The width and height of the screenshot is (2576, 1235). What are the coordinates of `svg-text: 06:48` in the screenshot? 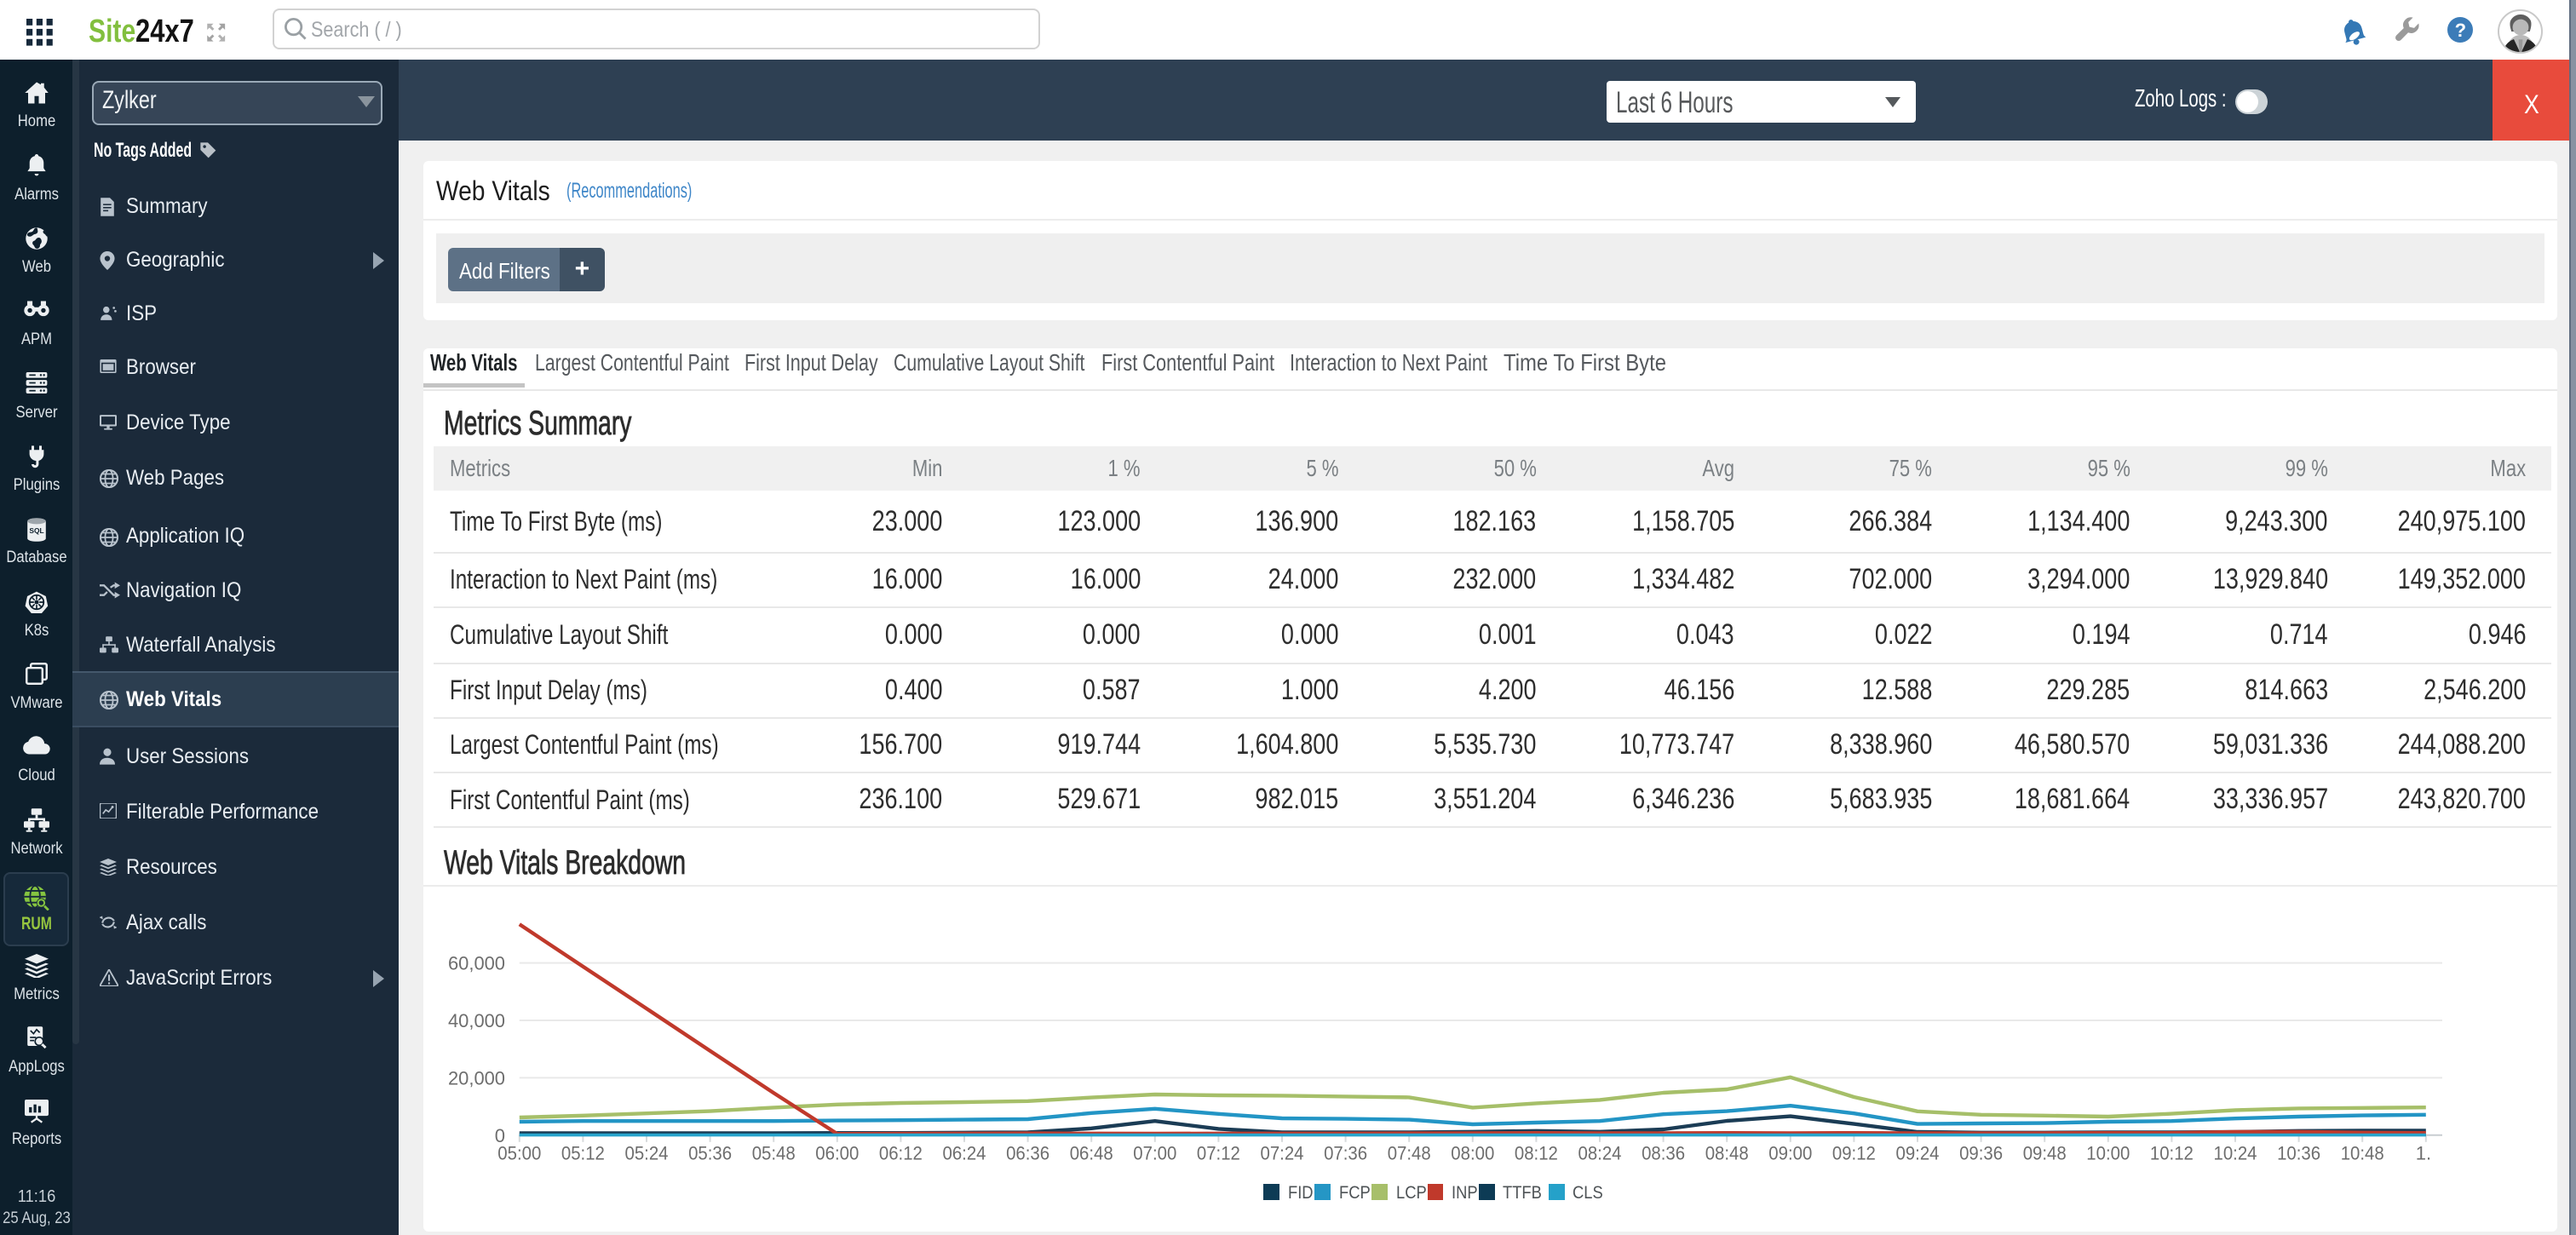 It's located at (1091, 1153).